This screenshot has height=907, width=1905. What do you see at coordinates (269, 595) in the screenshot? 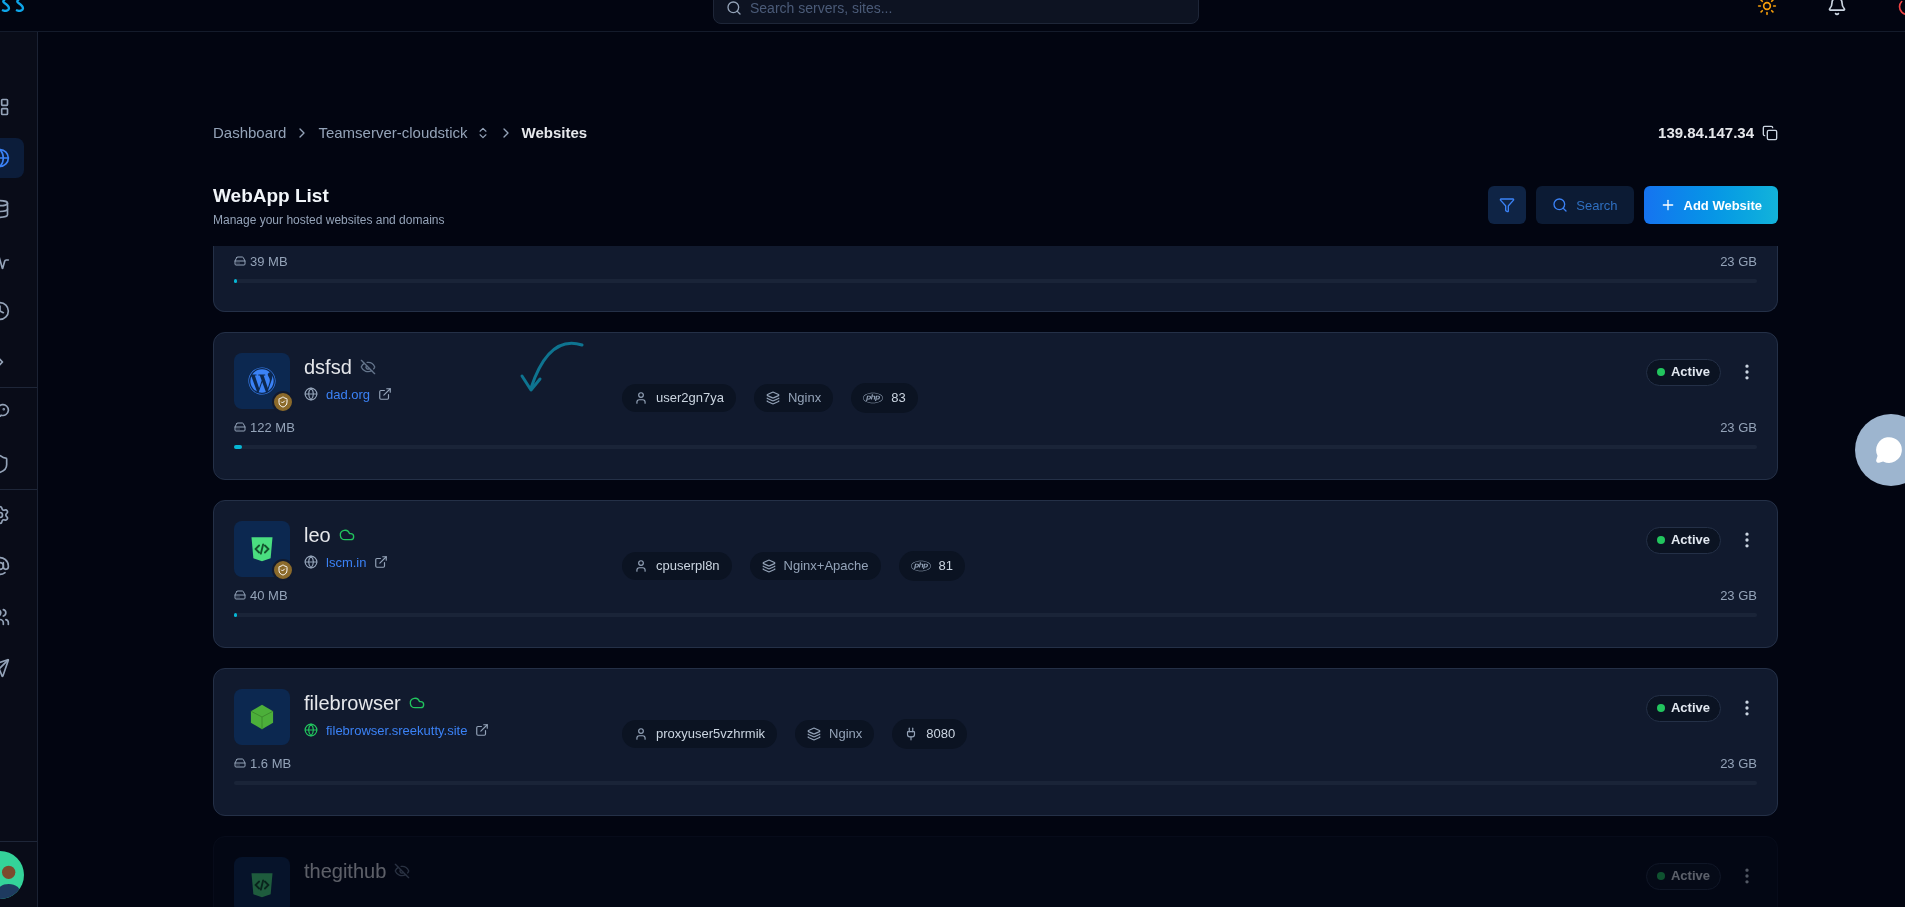
I see `storage-used: 40 MB` at bounding box center [269, 595].